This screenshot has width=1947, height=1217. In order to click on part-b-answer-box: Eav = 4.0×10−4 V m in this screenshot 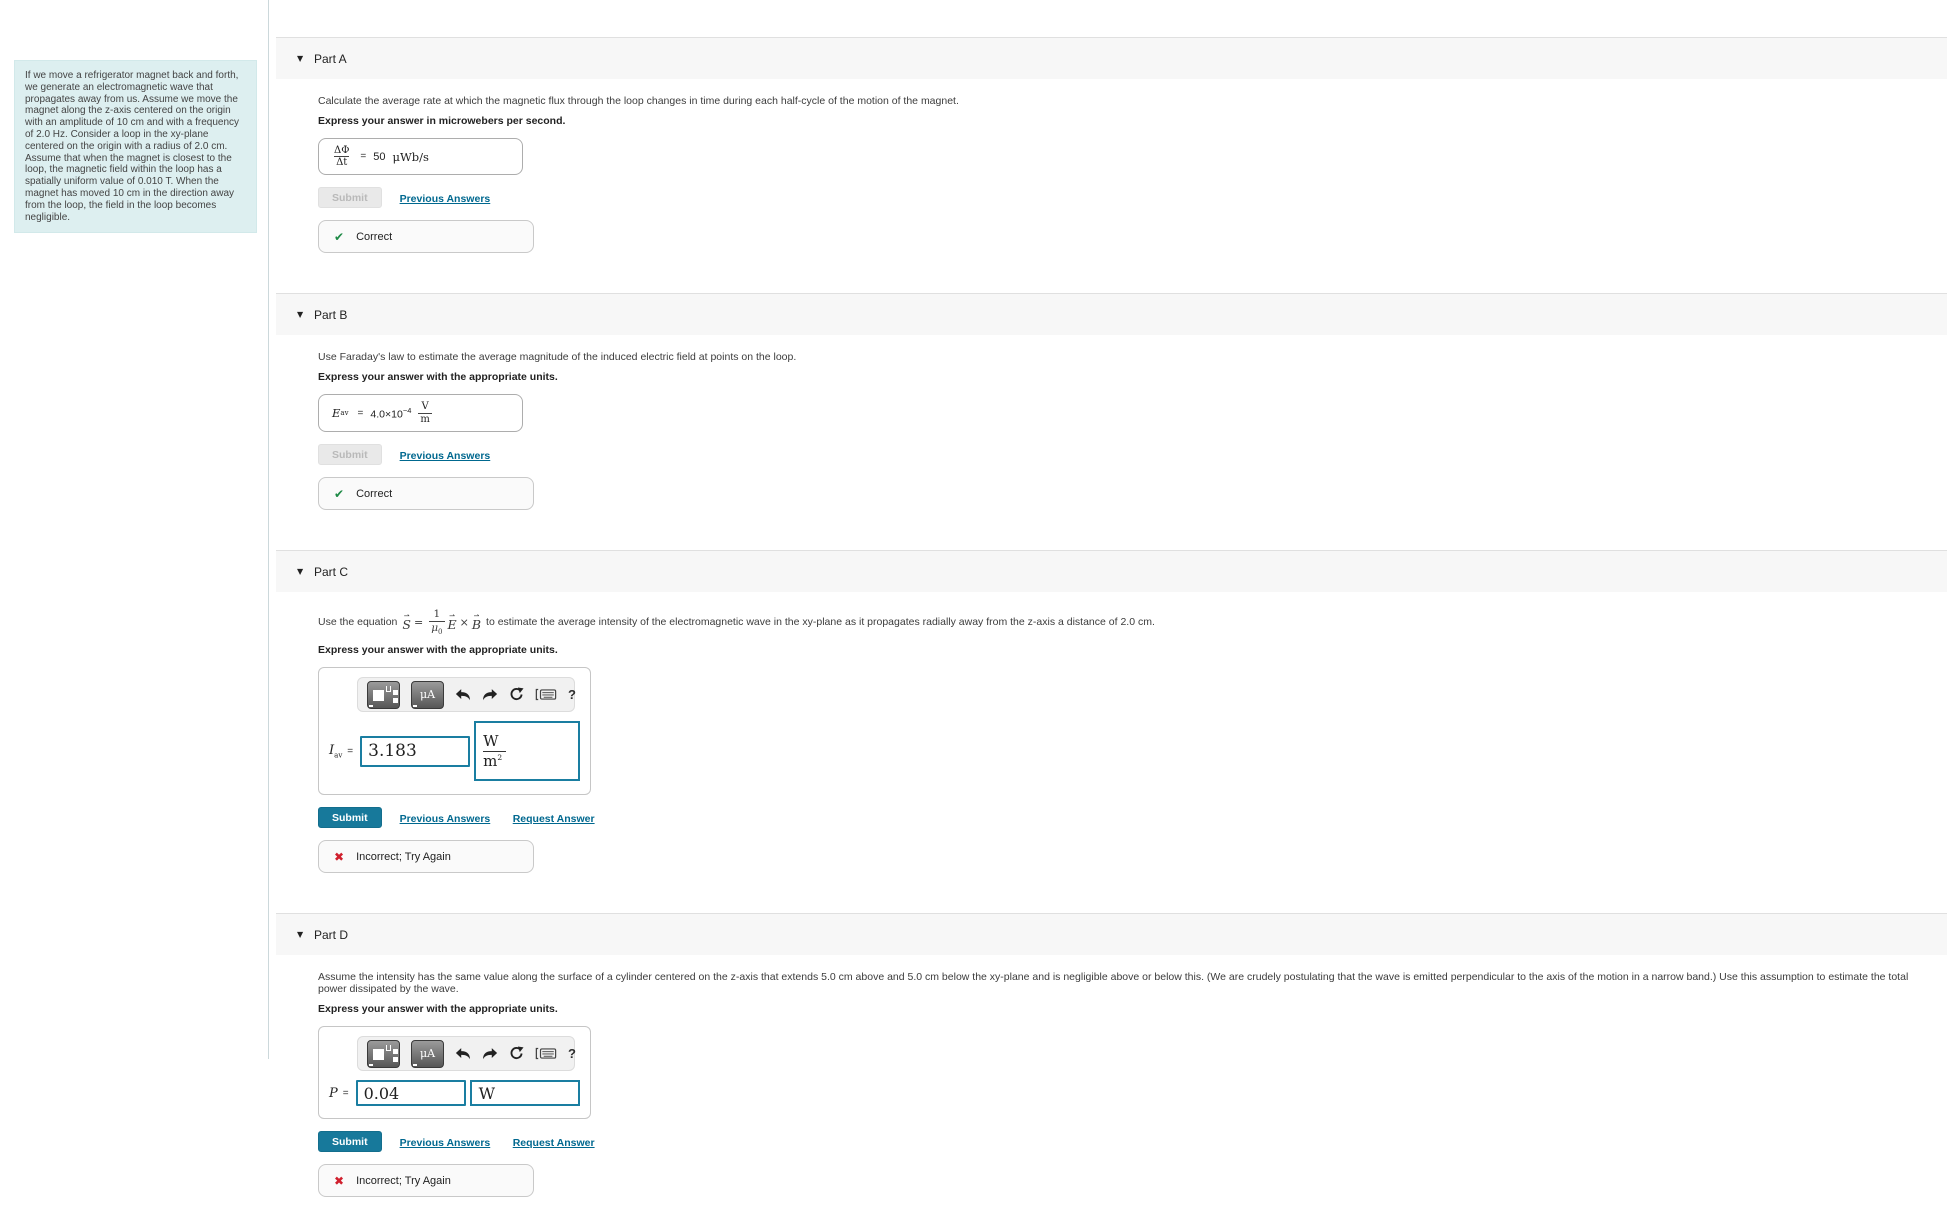, I will do `click(420, 413)`.